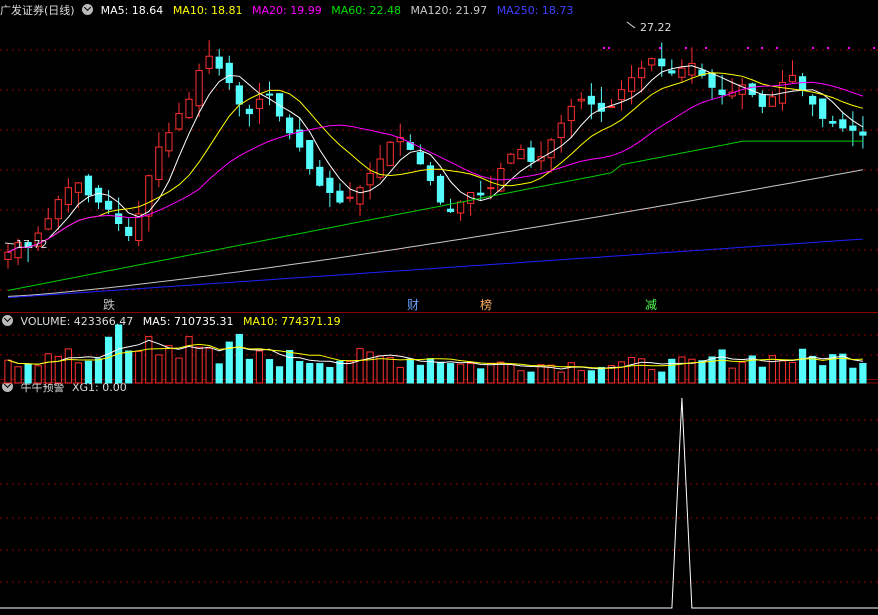 This screenshot has height=615, width=878. I want to click on event-marker: 减, so click(651, 305).